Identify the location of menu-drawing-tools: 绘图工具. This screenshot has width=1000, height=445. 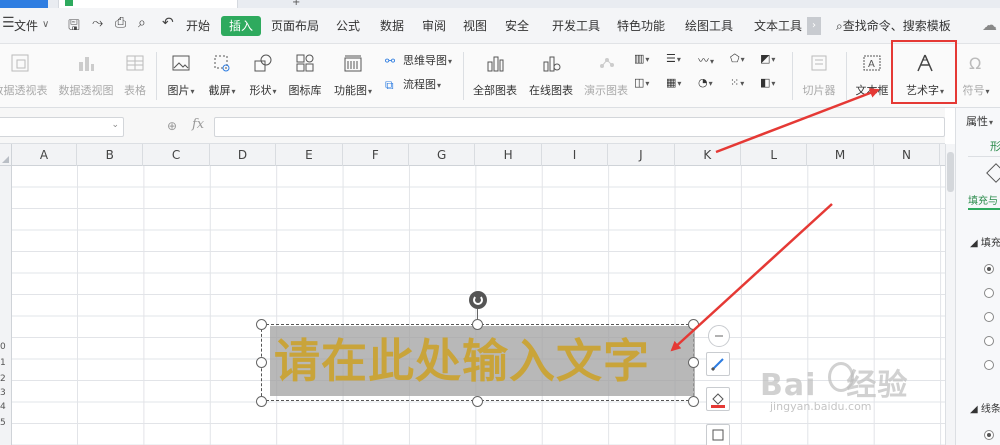
(709, 25).